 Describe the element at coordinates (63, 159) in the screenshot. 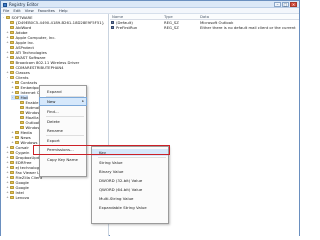

I see `context-copy-key-name: Copy Key Name` at that location.